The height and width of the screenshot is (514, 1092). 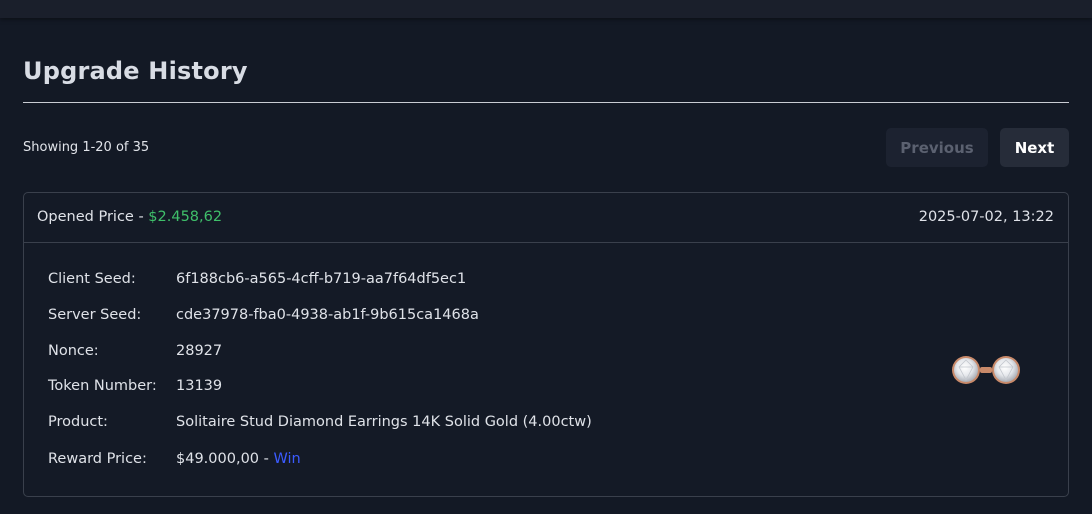 What do you see at coordinates (73, 351) in the screenshot?
I see `nonce-label: Nonce:` at bounding box center [73, 351].